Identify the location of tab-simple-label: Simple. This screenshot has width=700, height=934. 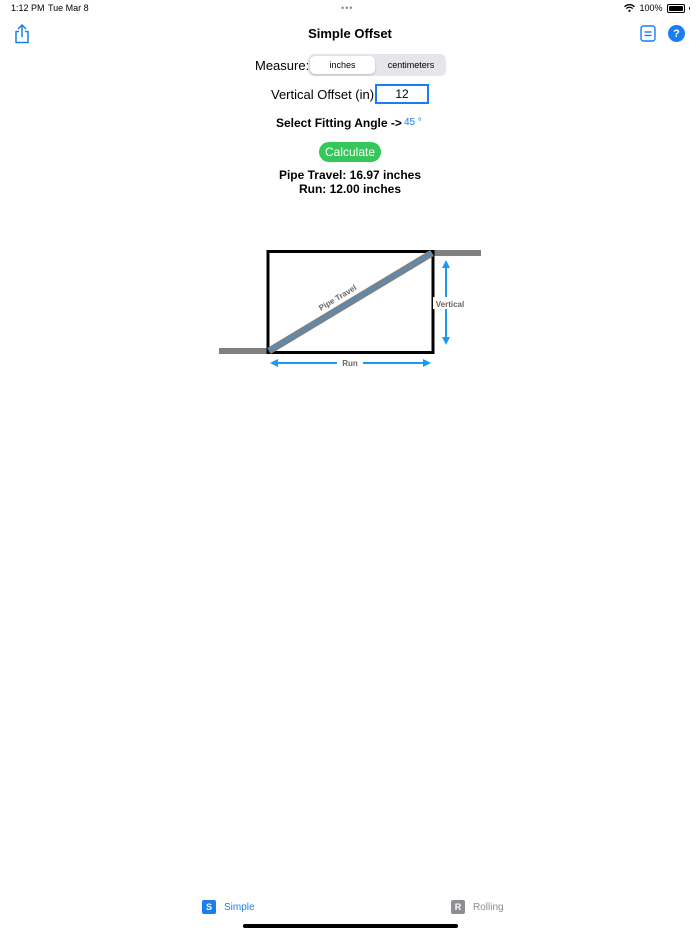
(239, 907).